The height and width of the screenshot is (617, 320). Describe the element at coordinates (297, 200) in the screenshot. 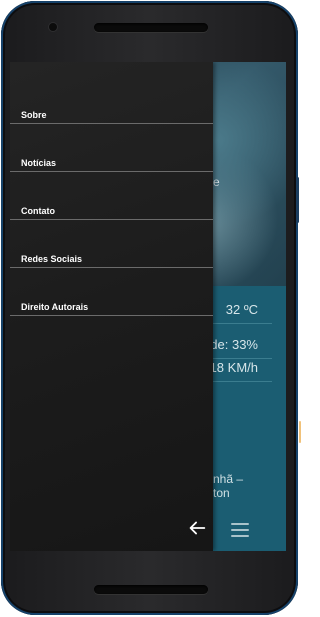

I see `volume-button` at that location.